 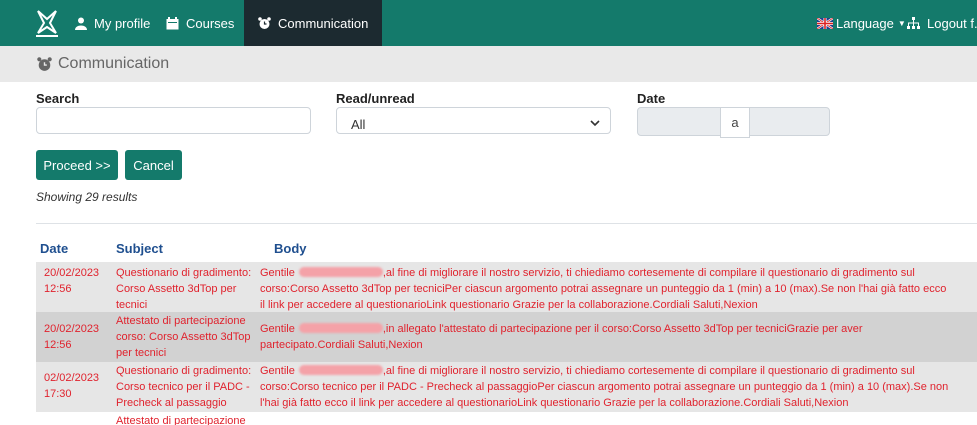 I want to click on date-to-input, so click(x=789, y=121).